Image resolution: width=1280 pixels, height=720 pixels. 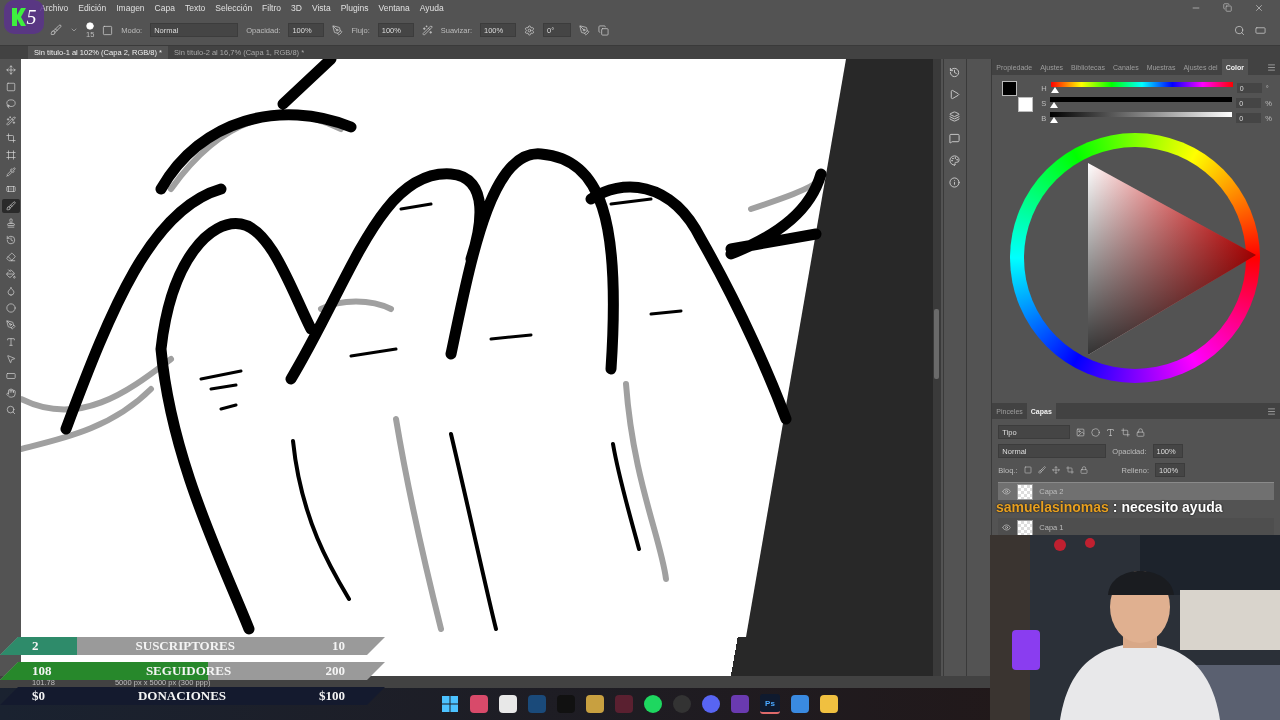 What do you see at coordinates (829, 704) in the screenshot?
I see `folder-icon` at bounding box center [829, 704].